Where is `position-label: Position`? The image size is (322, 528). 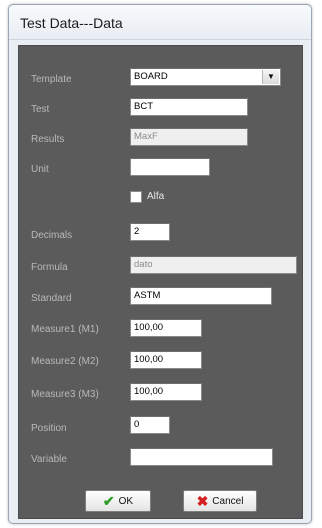
position-label: Position is located at coordinates (49, 428).